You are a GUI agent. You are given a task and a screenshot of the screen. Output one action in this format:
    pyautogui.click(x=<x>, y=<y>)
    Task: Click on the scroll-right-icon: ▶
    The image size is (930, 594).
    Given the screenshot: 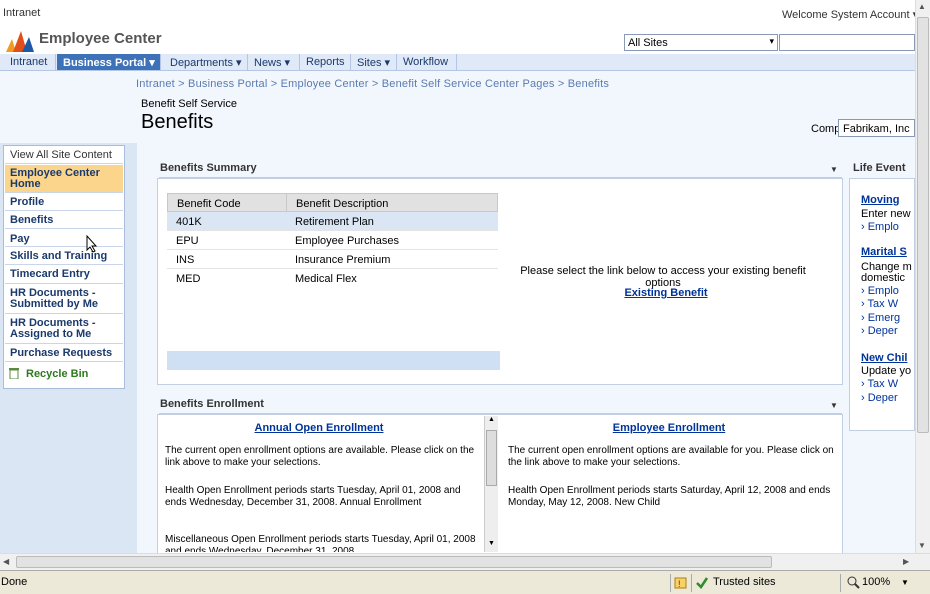 What is the action you would take?
    pyautogui.click(x=906, y=561)
    